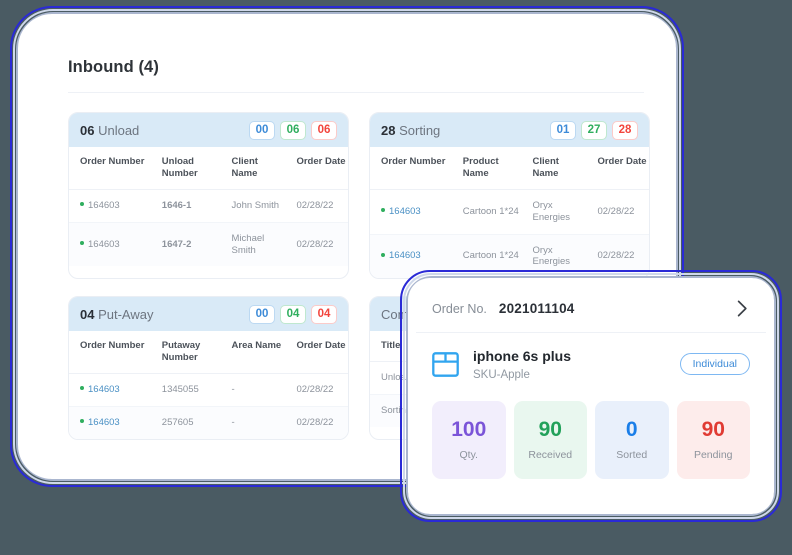  Describe the element at coordinates (185, 206) in the screenshot. I see `cell-unload-number: 1646-1` at that location.